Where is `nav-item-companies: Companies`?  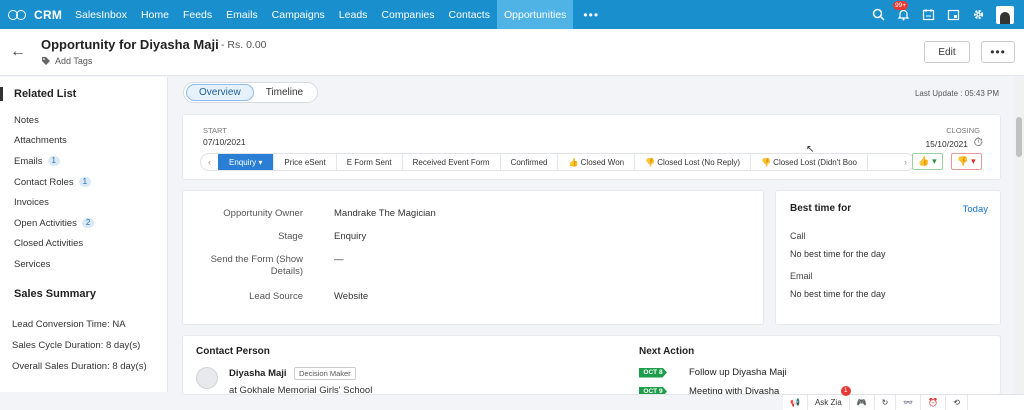
nav-item-companies: Companies is located at coordinates (407, 14).